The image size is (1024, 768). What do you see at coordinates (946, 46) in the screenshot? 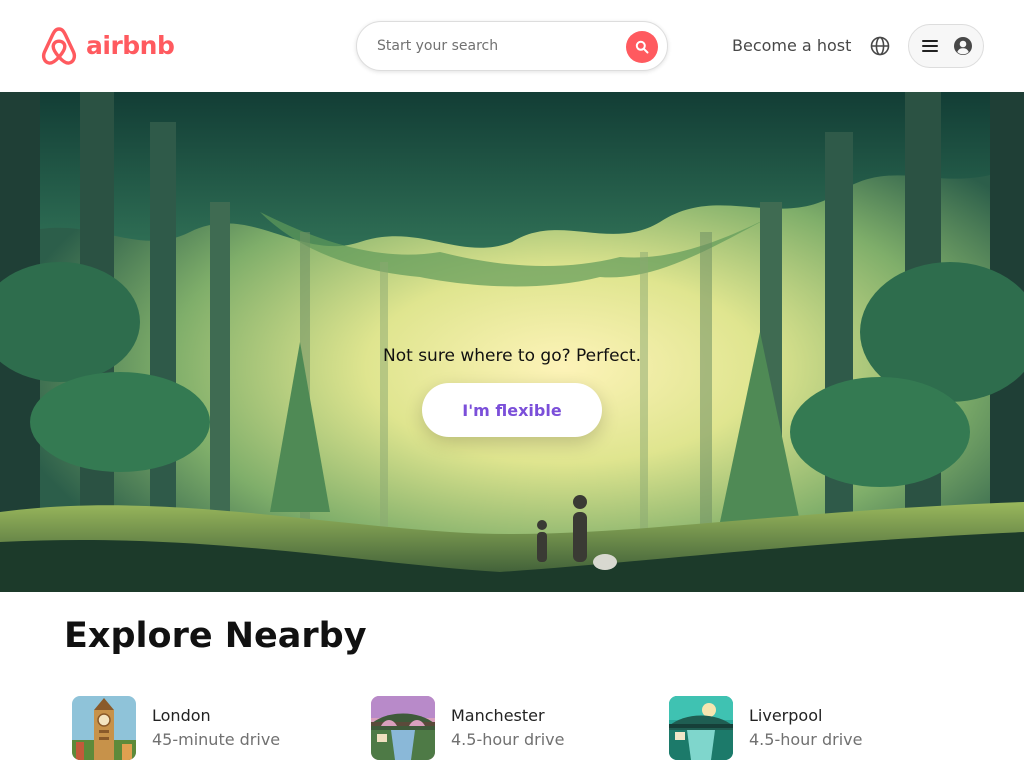
I see `profile-menu-button` at bounding box center [946, 46].